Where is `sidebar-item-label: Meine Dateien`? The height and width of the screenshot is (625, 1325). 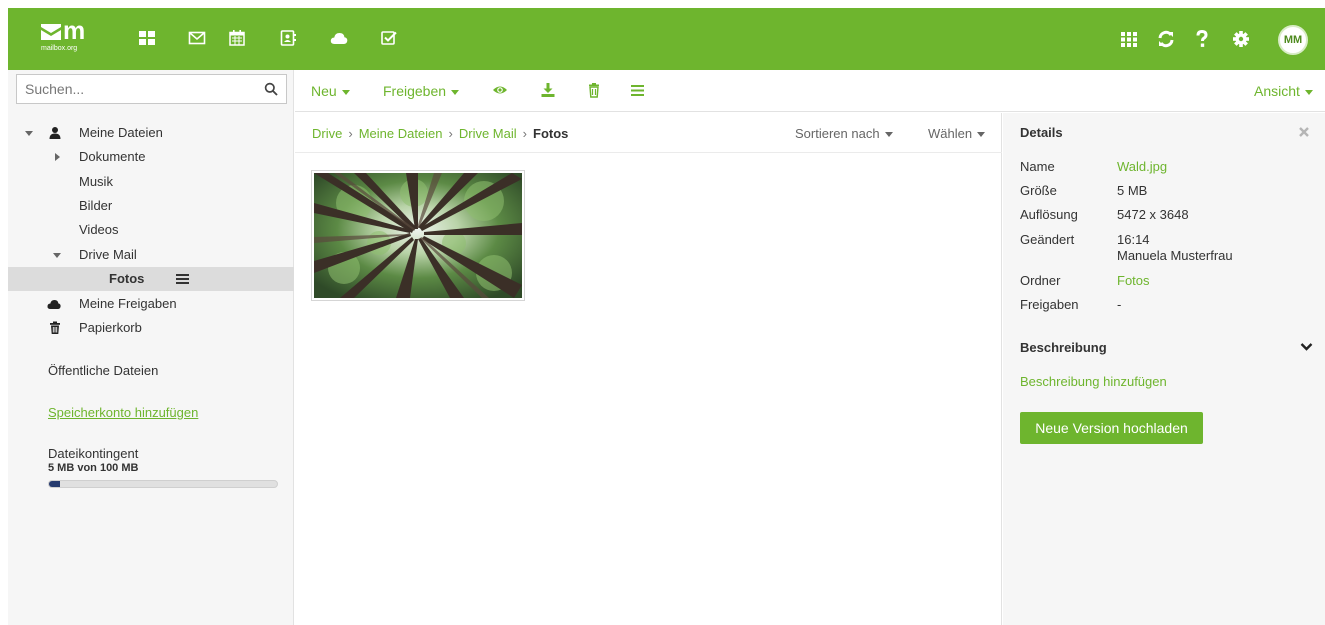
sidebar-item-label: Meine Dateien is located at coordinates (121, 132).